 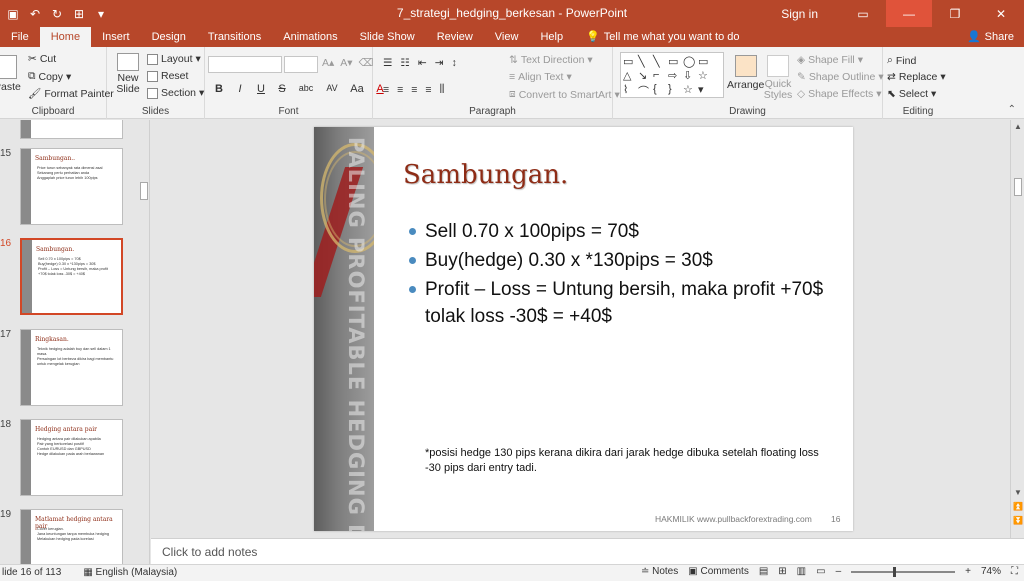 I want to click on font-group: A▴ A▾ ⌫ B I U S abc AV Aa A Font, so click(x=294, y=83).